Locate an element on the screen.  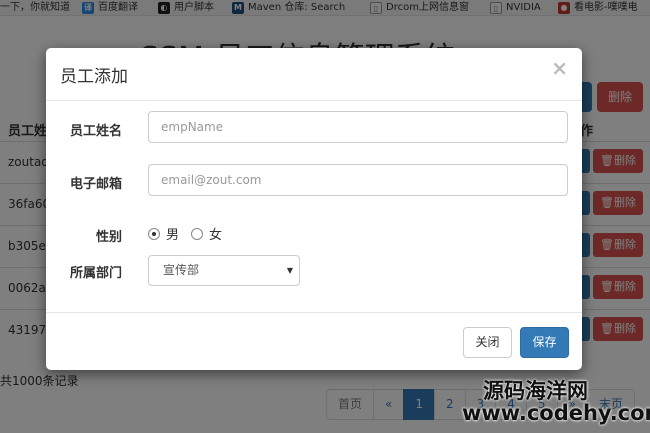
gender-radio-group: 男 女 is located at coordinates (191, 233).